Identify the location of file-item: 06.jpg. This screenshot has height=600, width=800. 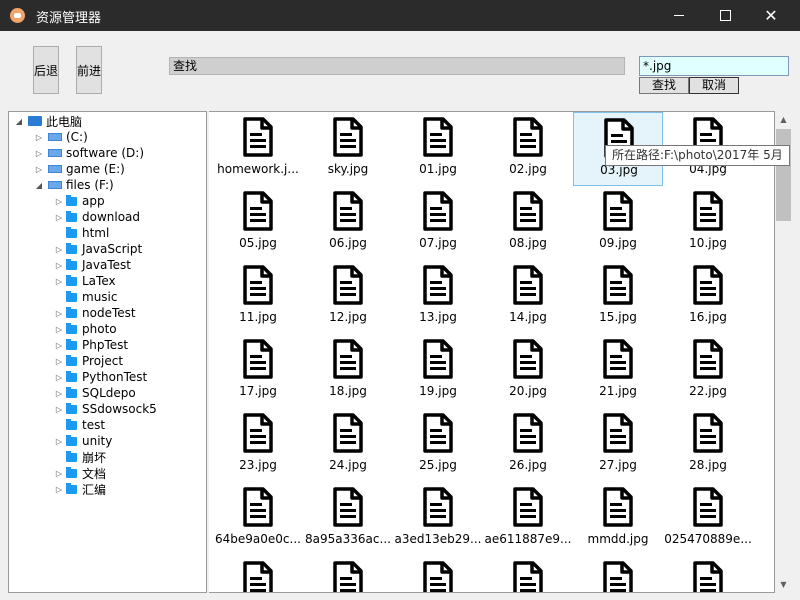
(348, 223).